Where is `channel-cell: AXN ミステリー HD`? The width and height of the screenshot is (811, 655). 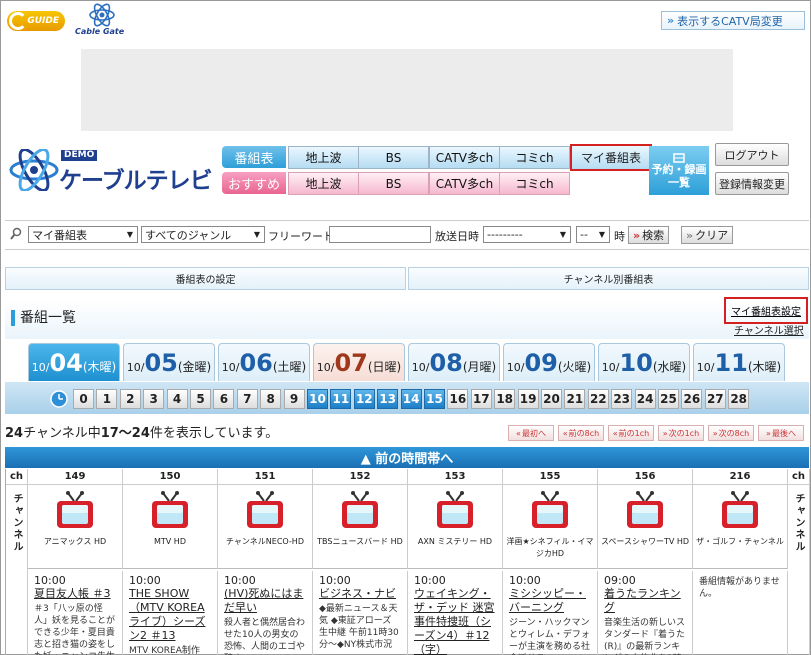
channel-cell: AXN ミステリー HD is located at coordinates (455, 527).